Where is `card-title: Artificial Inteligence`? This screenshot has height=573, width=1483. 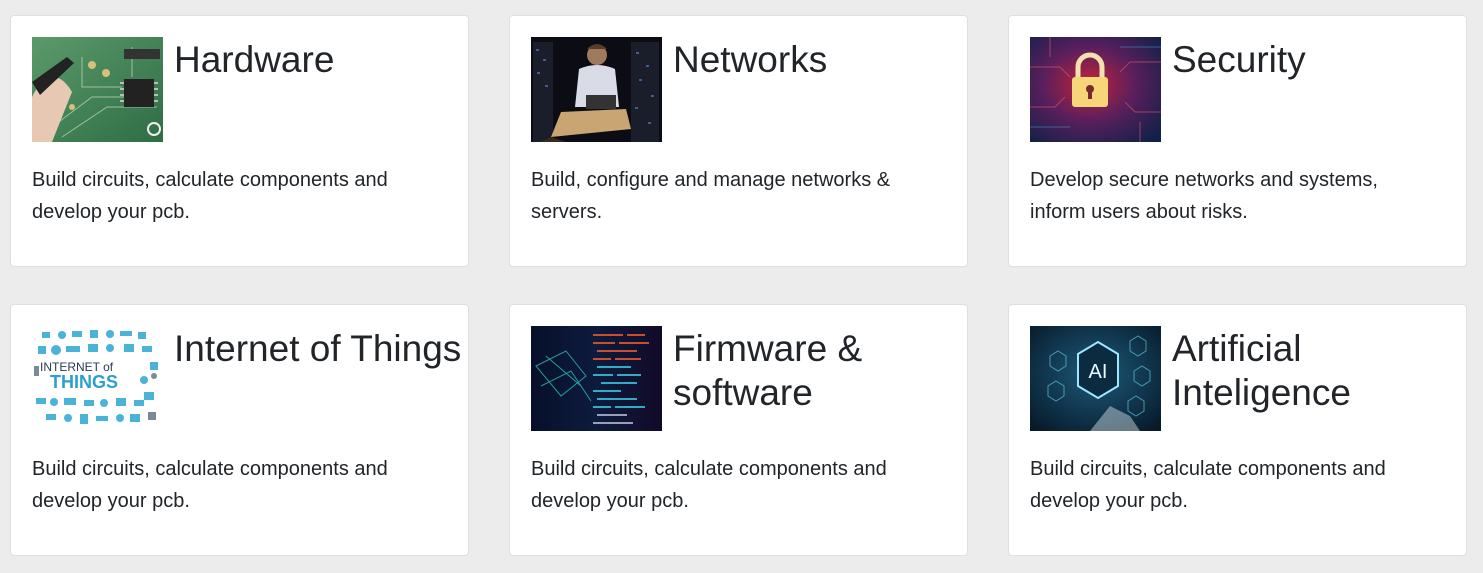
card-title: Artificial Inteligence is located at coordinates (1261, 370).